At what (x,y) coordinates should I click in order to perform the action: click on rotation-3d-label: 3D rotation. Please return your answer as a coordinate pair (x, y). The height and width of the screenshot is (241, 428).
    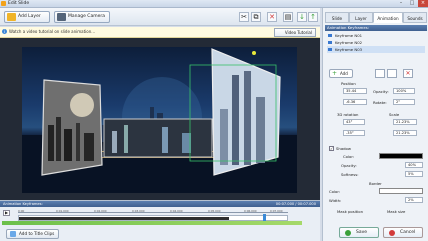
    Looking at the image, I should click on (348, 114).